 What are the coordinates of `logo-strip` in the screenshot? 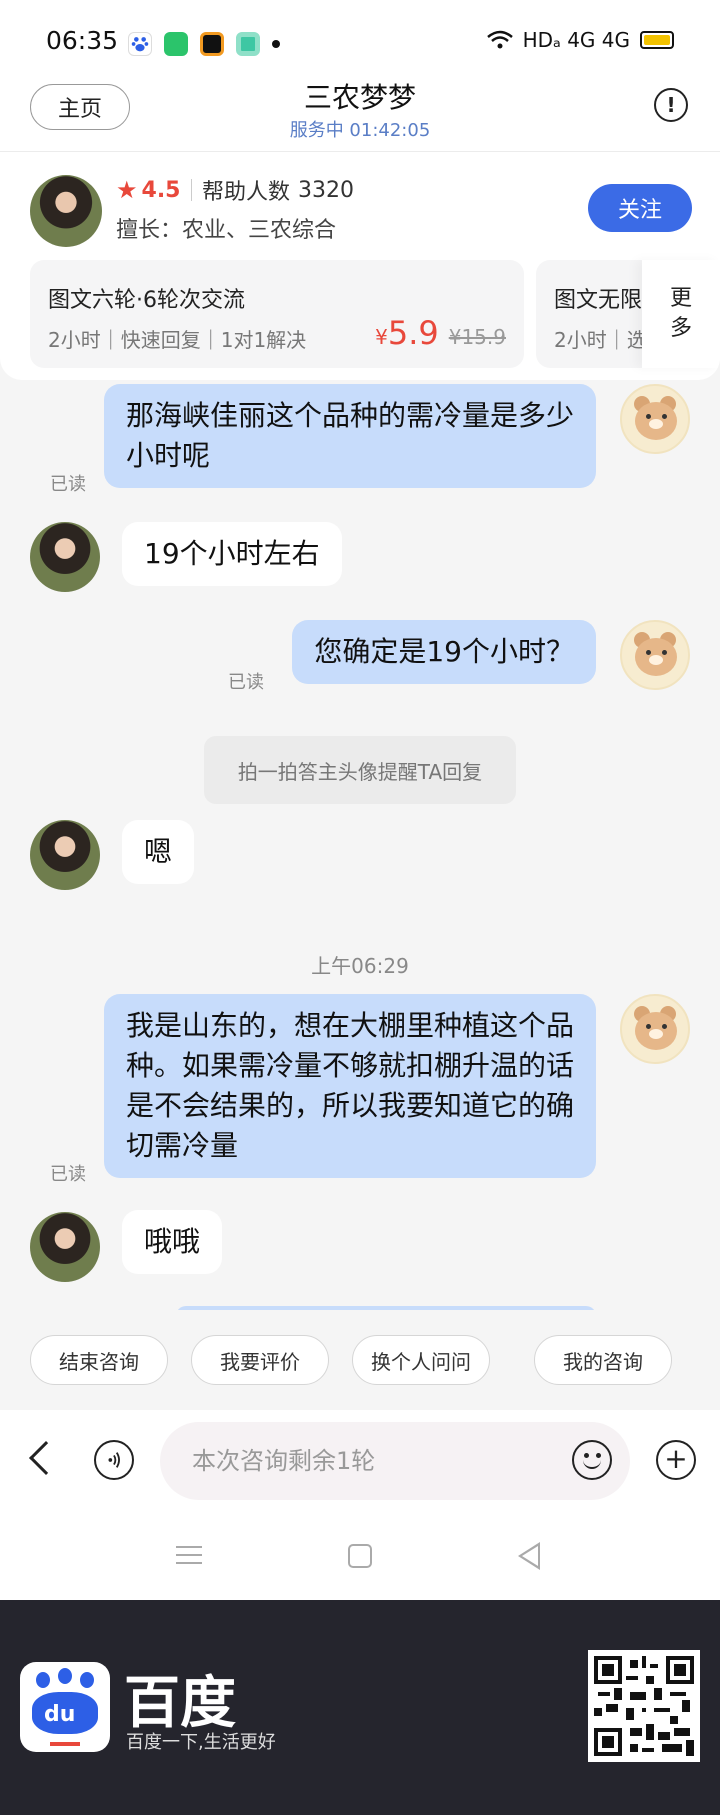 It's located at (65, 1744).